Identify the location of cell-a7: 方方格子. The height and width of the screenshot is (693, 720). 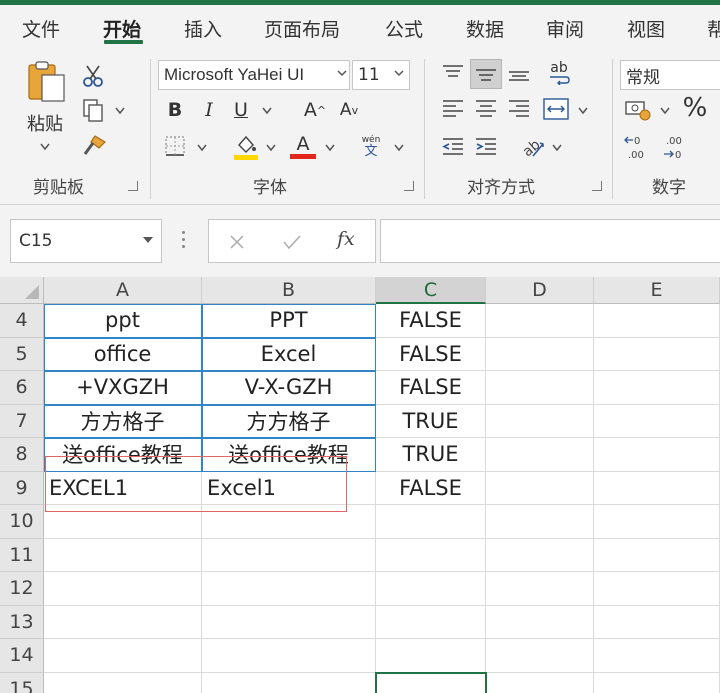
(123, 421).